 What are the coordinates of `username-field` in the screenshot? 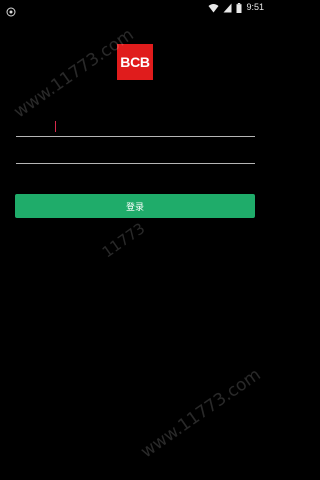 It's located at (135, 124).